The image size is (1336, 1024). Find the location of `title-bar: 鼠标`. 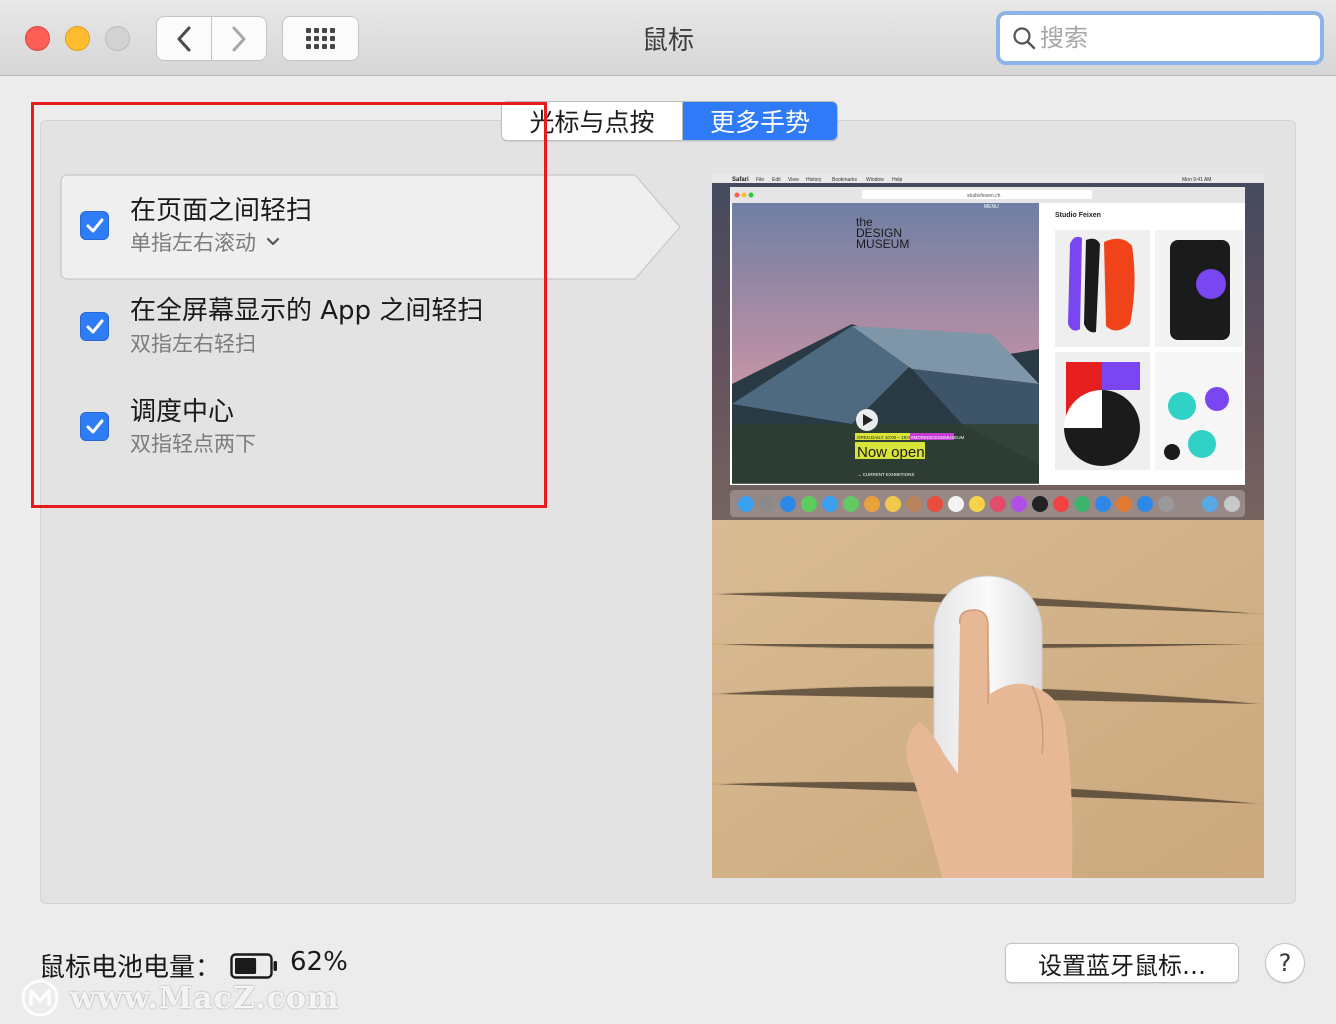

title-bar: 鼠标 is located at coordinates (668, 38).